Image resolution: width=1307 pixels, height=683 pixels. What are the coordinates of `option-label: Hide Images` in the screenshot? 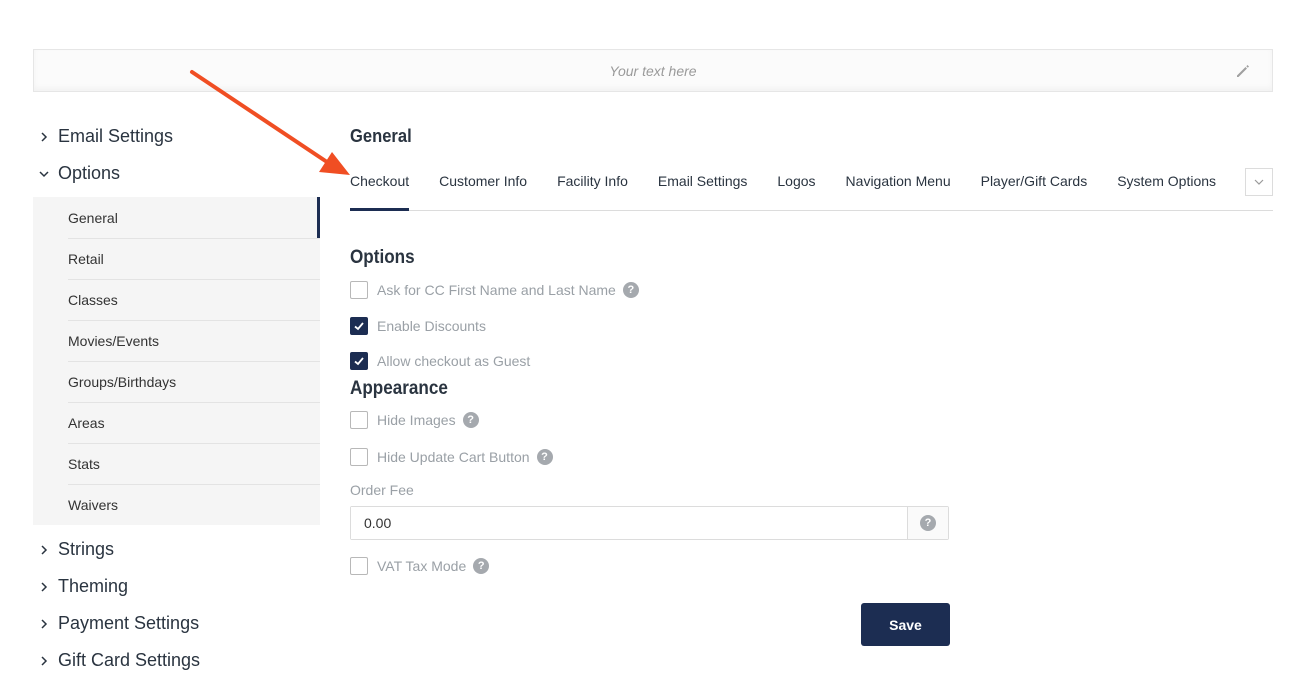 It's located at (416, 420).